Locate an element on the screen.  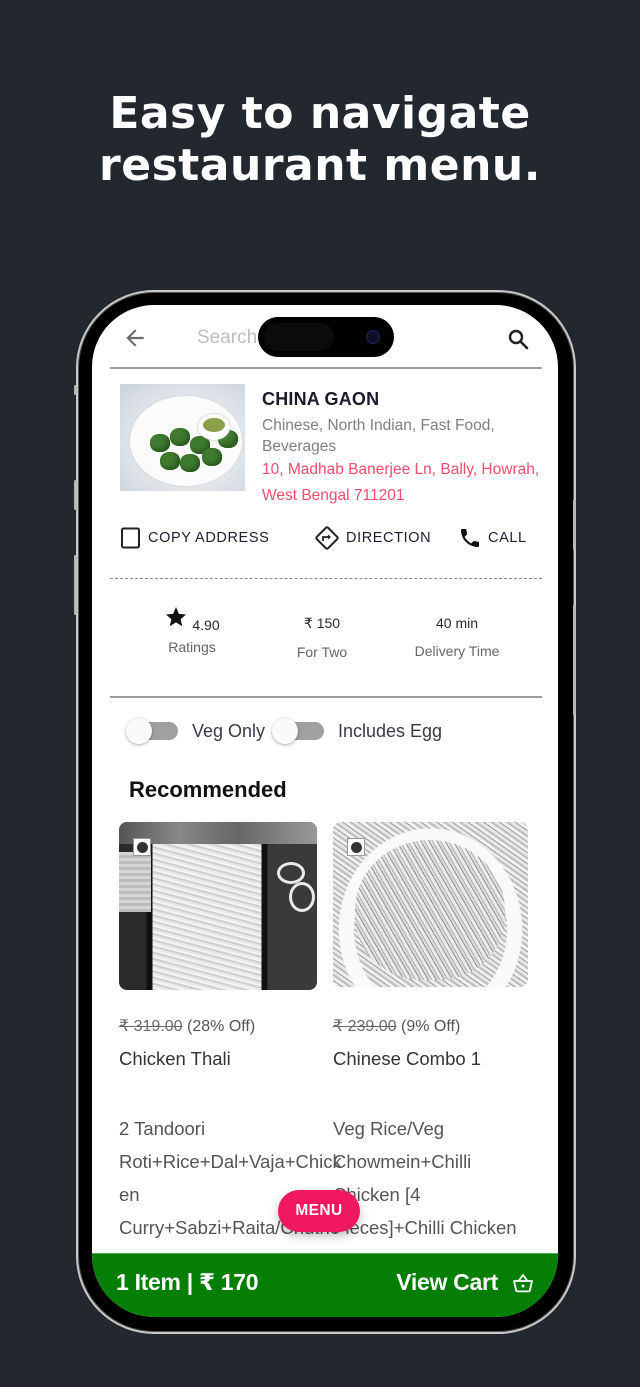
includes-egg-toggle: Includes Egg is located at coordinates (357, 731).